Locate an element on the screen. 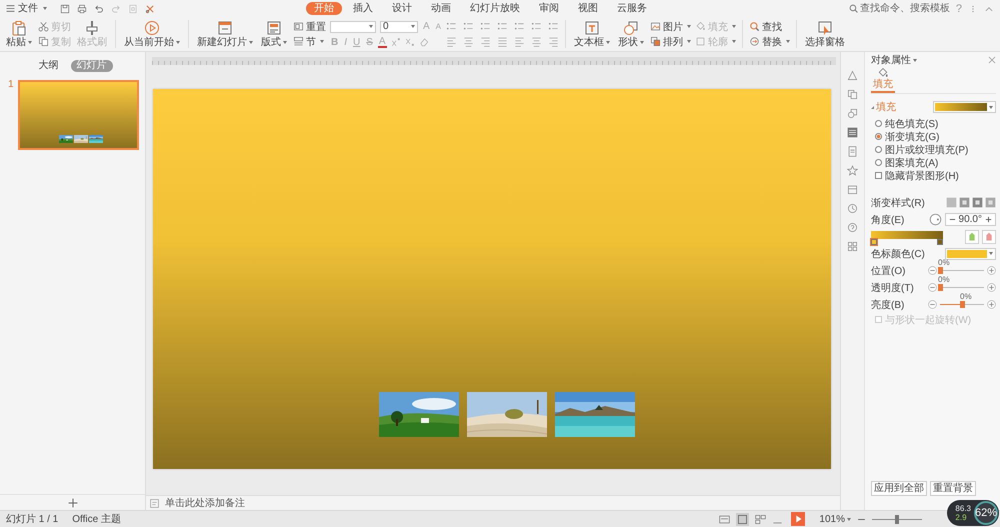 The image size is (1000, 527). ribbon-button: 从当前开始 is located at coordinates (152, 34).